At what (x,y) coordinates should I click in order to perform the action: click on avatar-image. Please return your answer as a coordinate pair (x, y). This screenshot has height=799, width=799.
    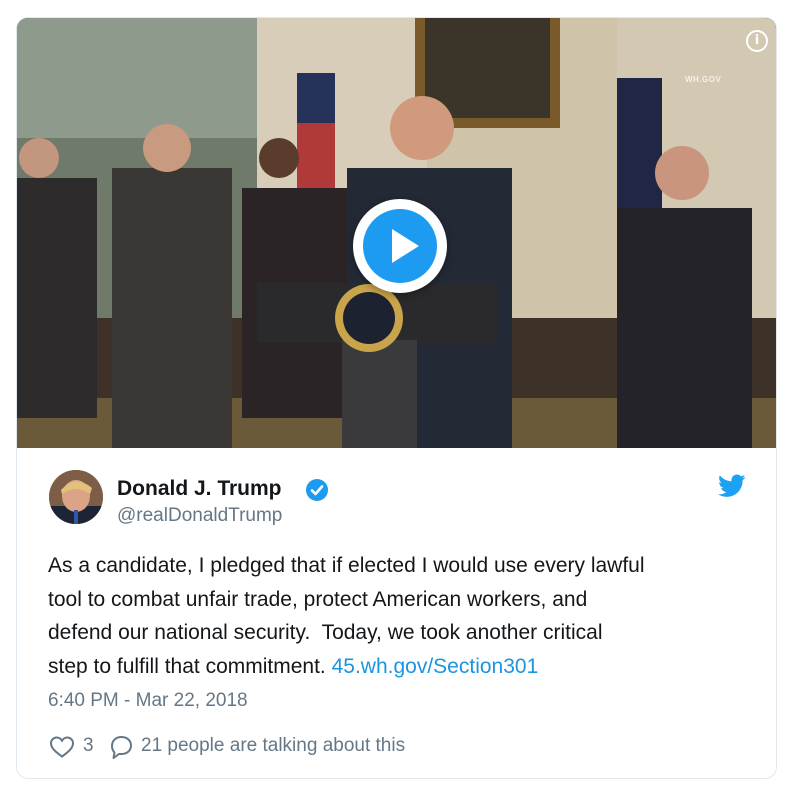
    Looking at the image, I should click on (76, 497).